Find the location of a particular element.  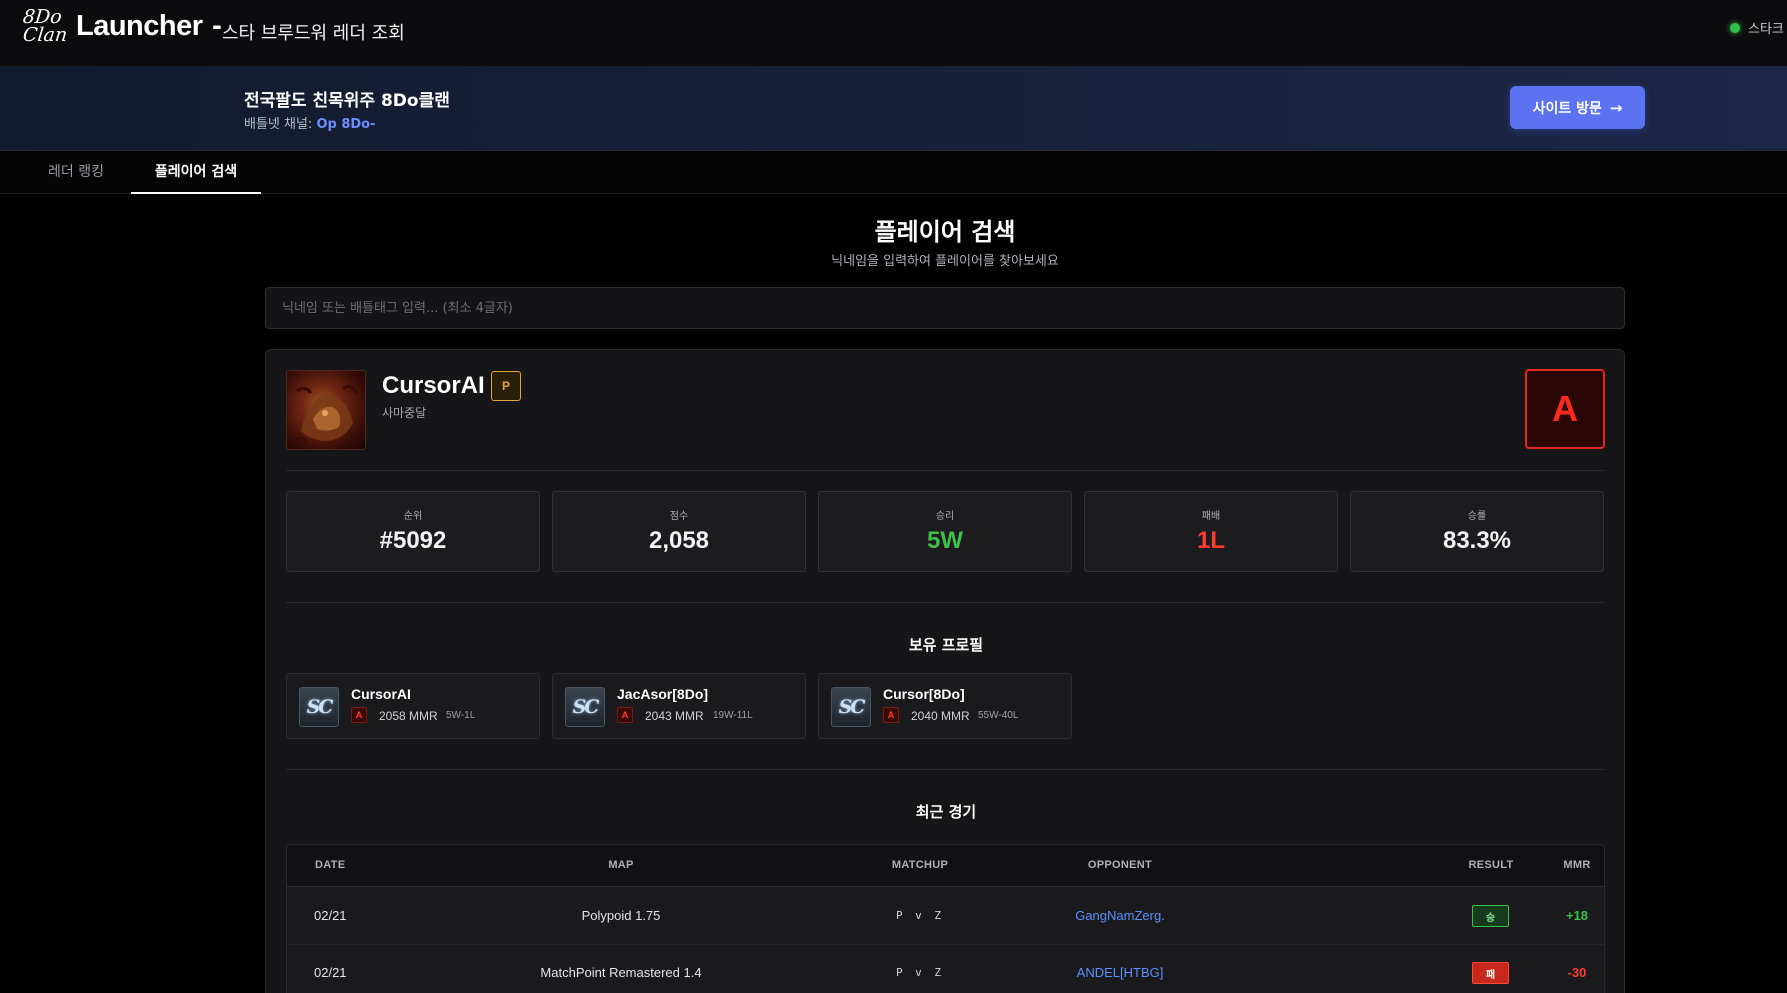

profile-name: Cursor[8Do] is located at coordinates (924, 694).